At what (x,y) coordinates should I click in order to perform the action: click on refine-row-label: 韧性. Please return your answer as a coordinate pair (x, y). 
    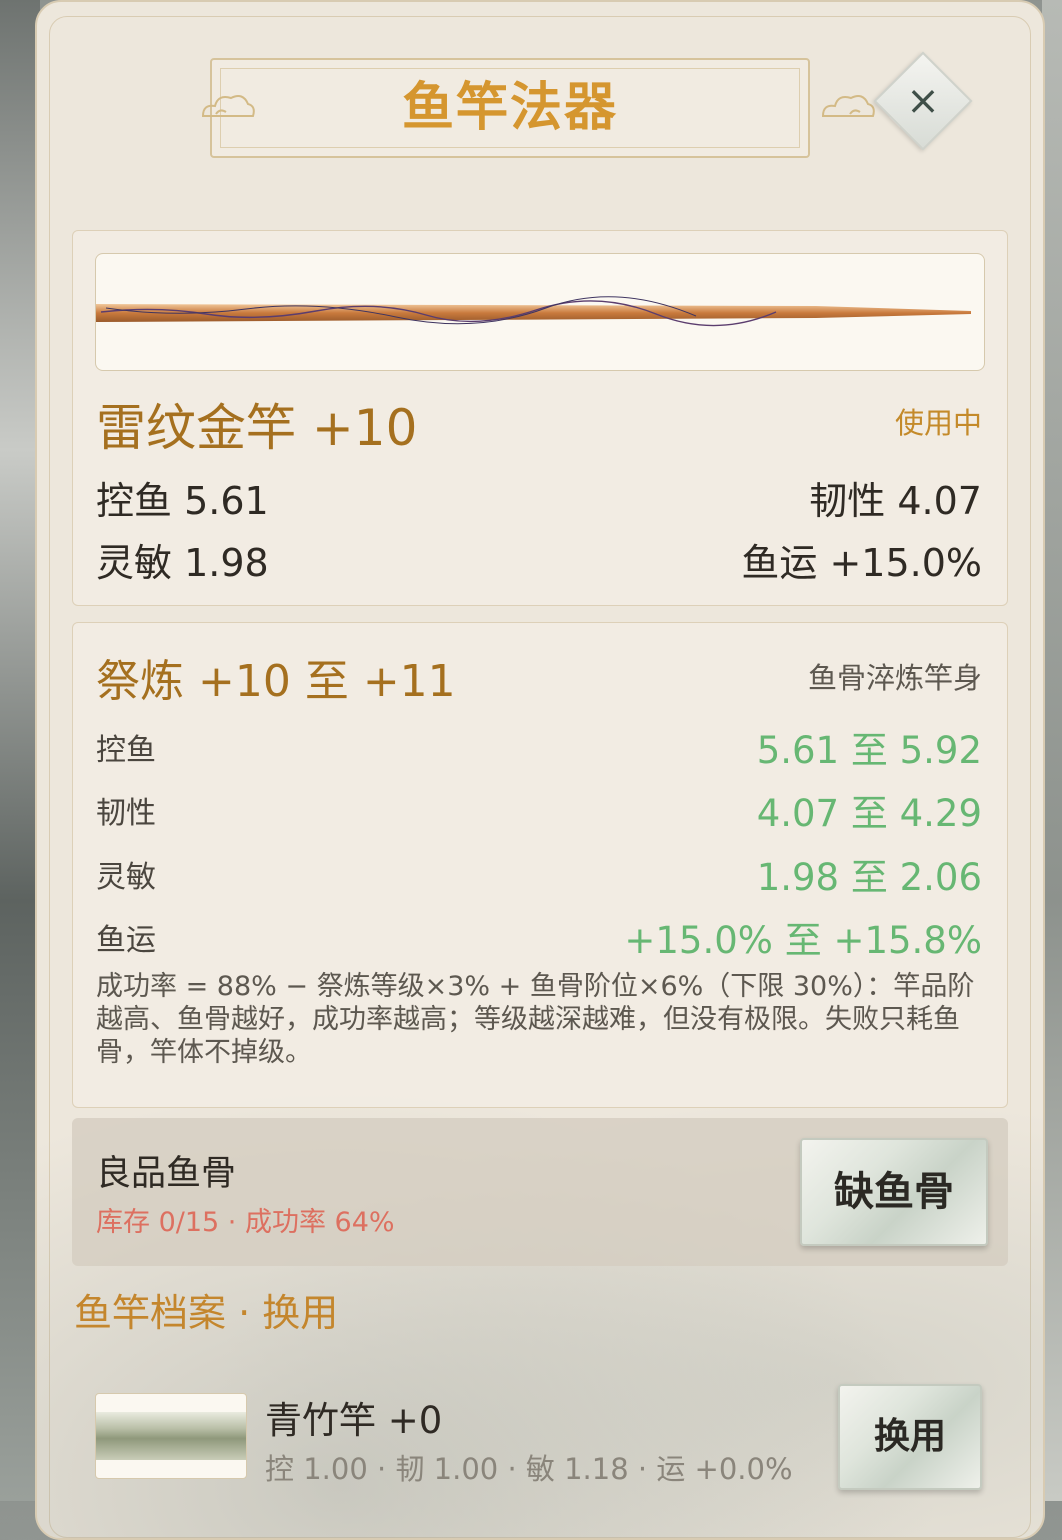
    Looking at the image, I should click on (126, 813).